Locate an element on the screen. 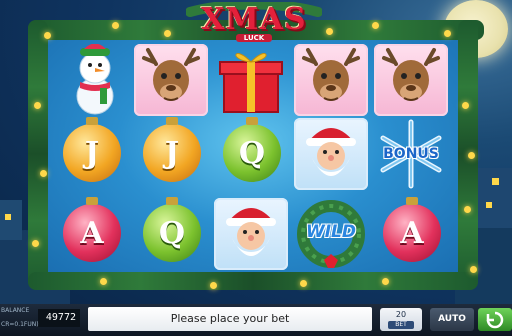  symbol-bonus: BONUS is located at coordinates (411, 154).